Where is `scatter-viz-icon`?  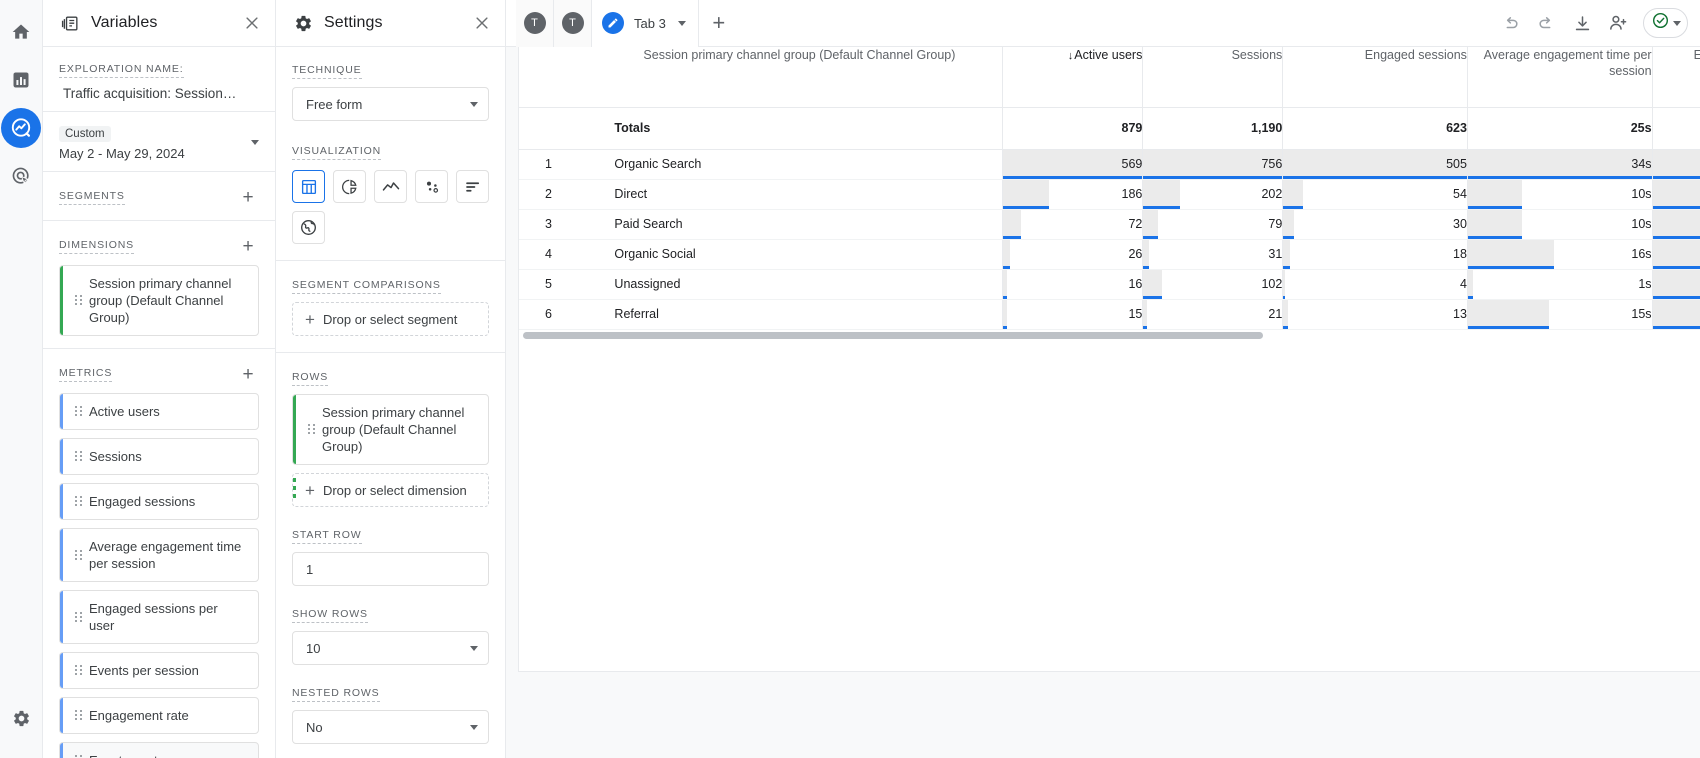
scatter-viz-icon is located at coordinates (431, 186).